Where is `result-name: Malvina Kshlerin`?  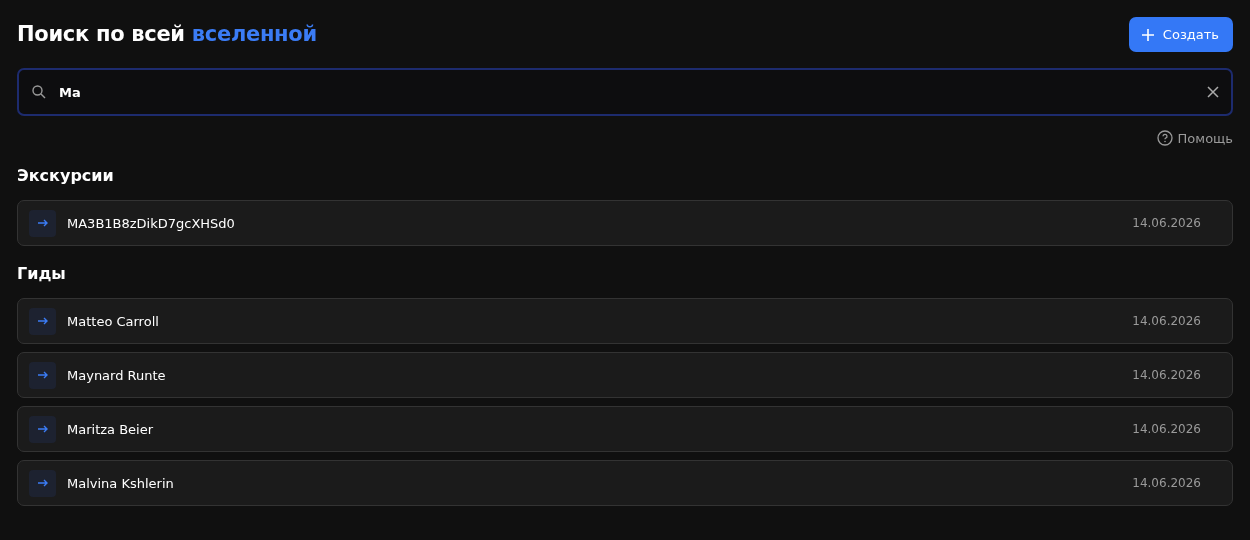 result-name: Malvina Kshlerin is located at coordinates (121, 483).